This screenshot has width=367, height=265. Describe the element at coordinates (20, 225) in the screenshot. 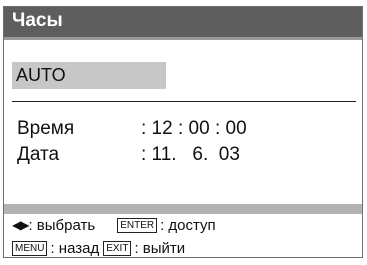

I see `left-right-arrows-icon: ◀▶` at that location.